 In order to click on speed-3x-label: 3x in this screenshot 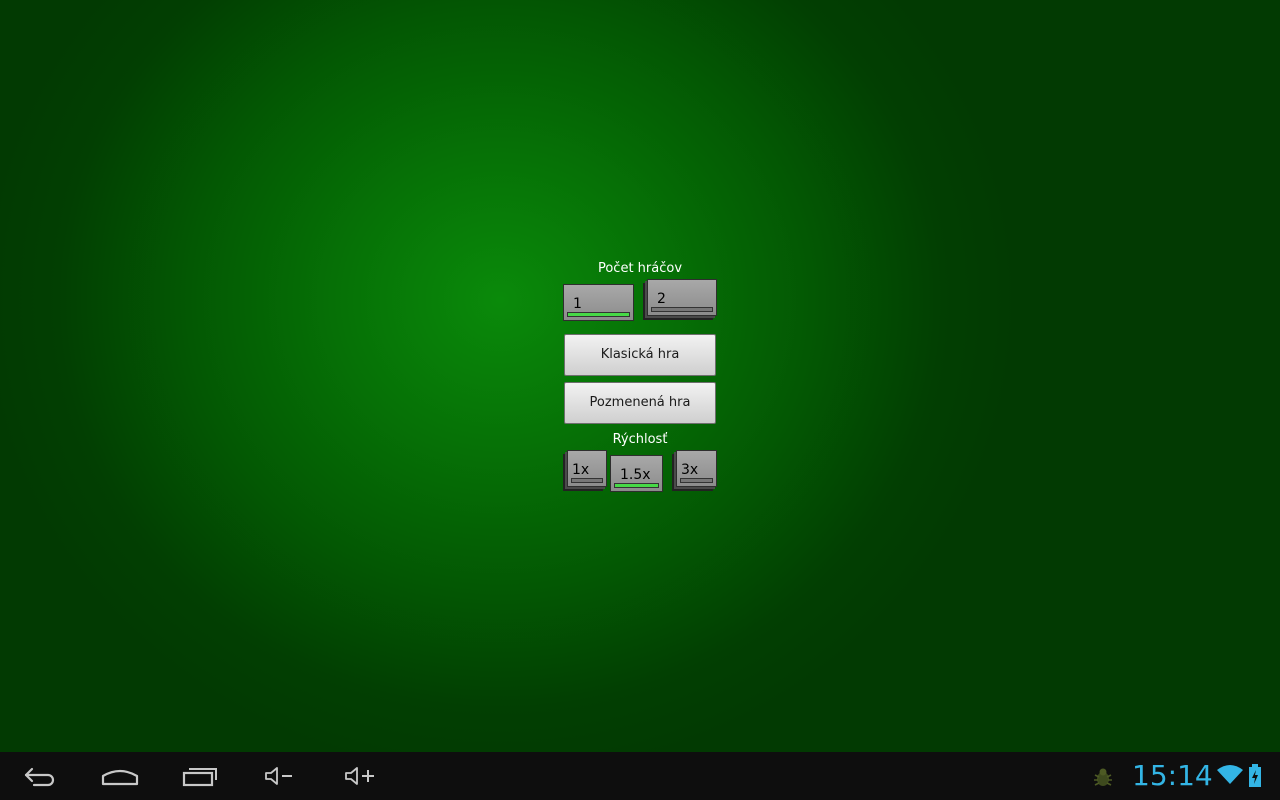, I will do `click(690, 470)`.